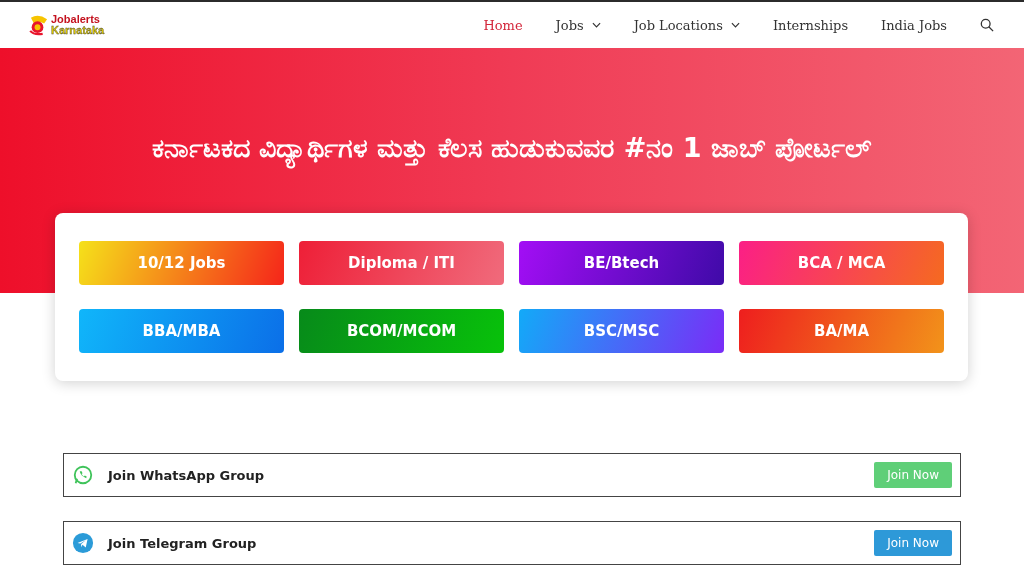  I want to click on chat-bubble-icon, so click(83, 475).